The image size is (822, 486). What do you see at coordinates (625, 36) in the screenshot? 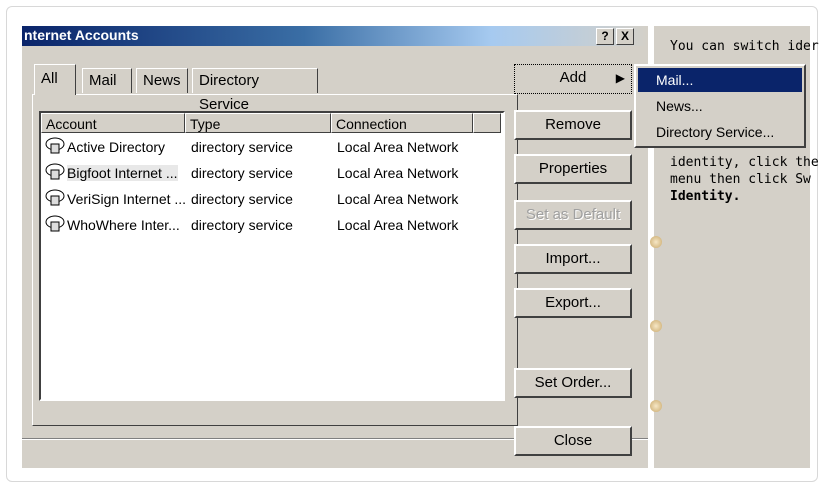
I see `close-window-button: X` at bounding box center [625, 36].